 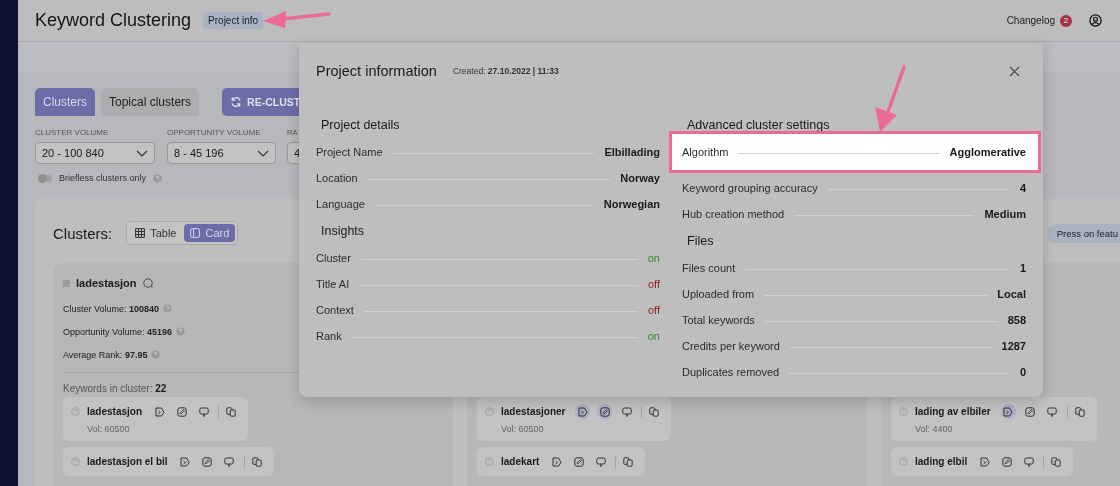 What do you see at coordinates (1022, 372) in the screenshot?
I see `detail-value: 0` at bounding box center [1022, 372].